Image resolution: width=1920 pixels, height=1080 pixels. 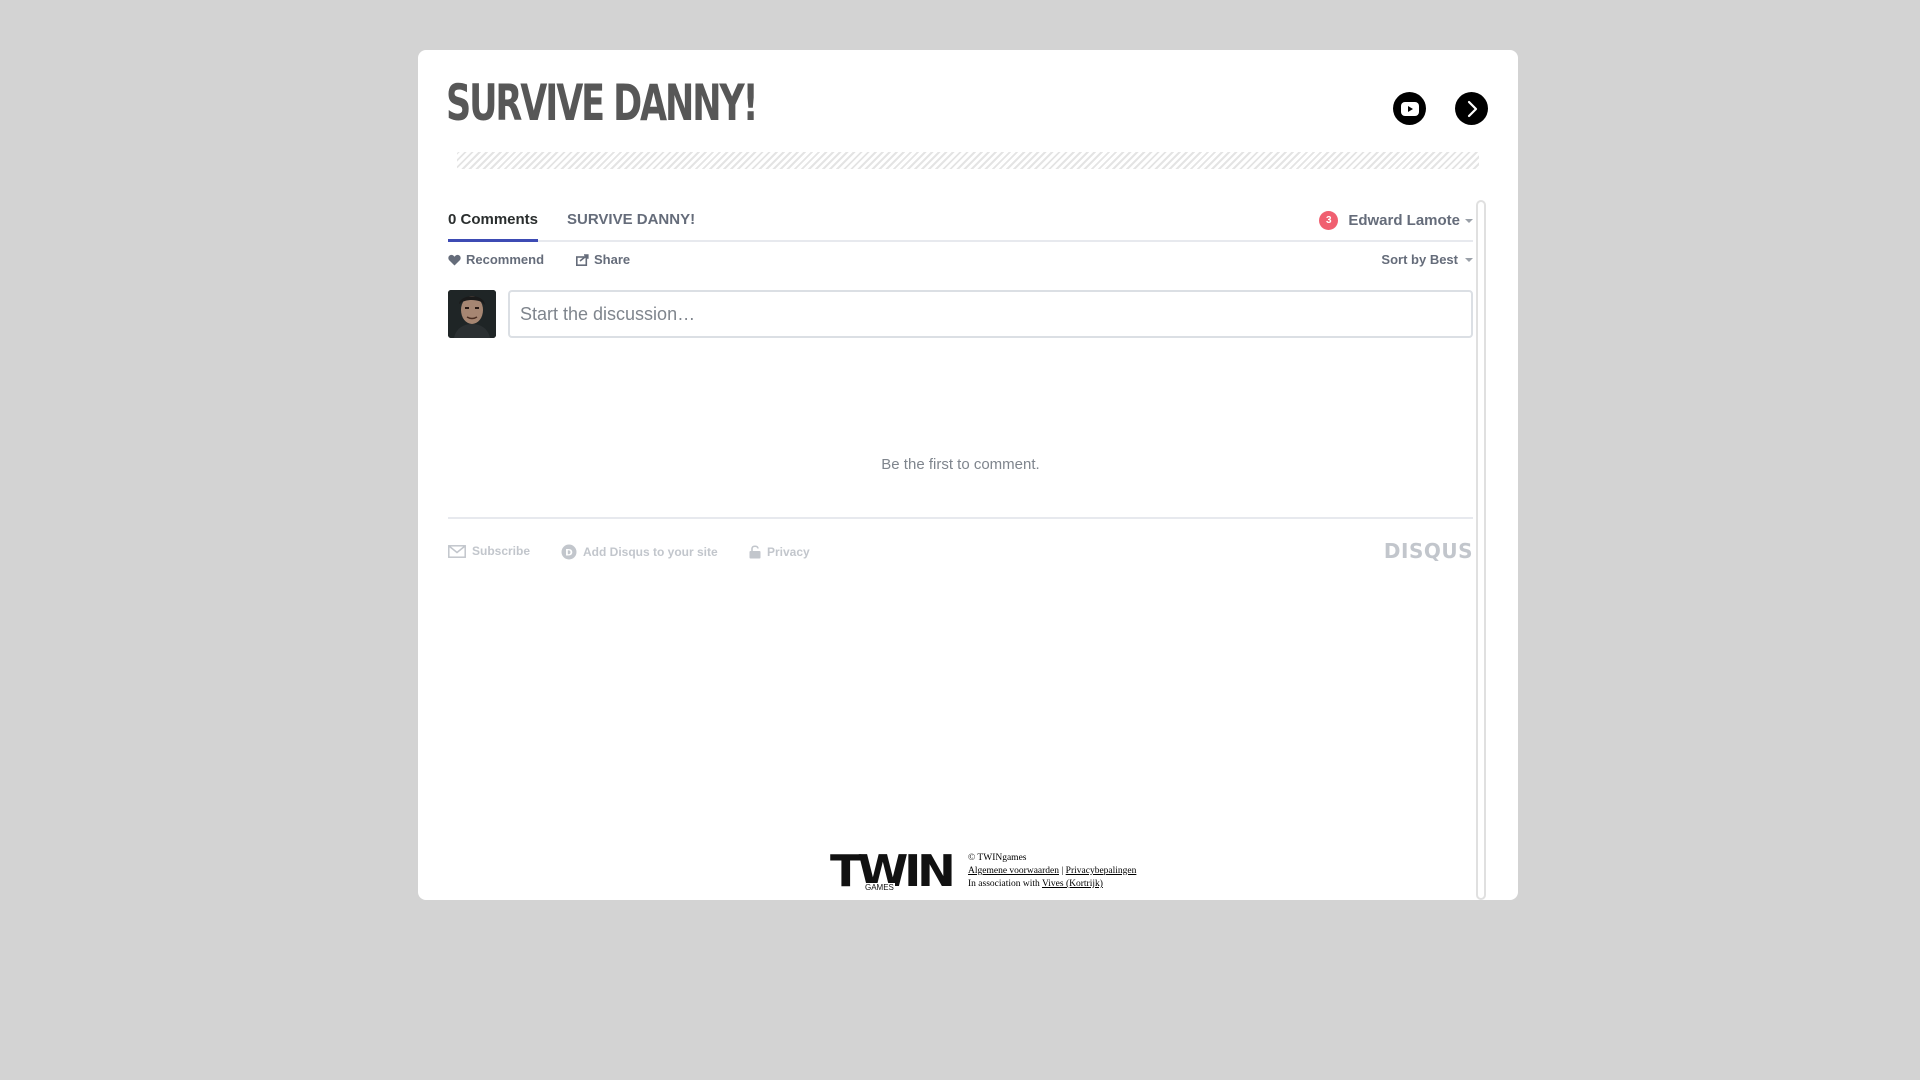 I want to click on recommend-button: Recommend, so click(x=496, y=259).